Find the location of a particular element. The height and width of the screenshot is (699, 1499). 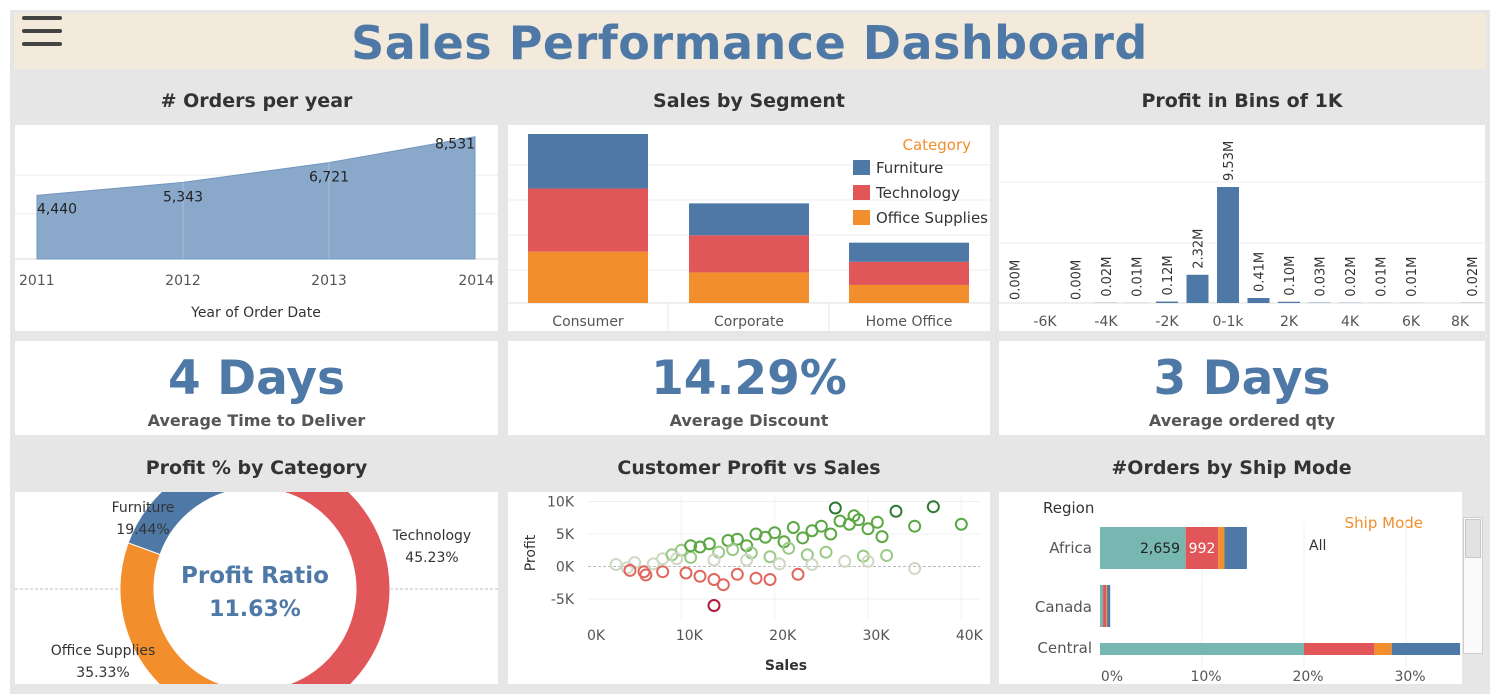

x-tick-label: 8K is located at coordinates (1460, 322).